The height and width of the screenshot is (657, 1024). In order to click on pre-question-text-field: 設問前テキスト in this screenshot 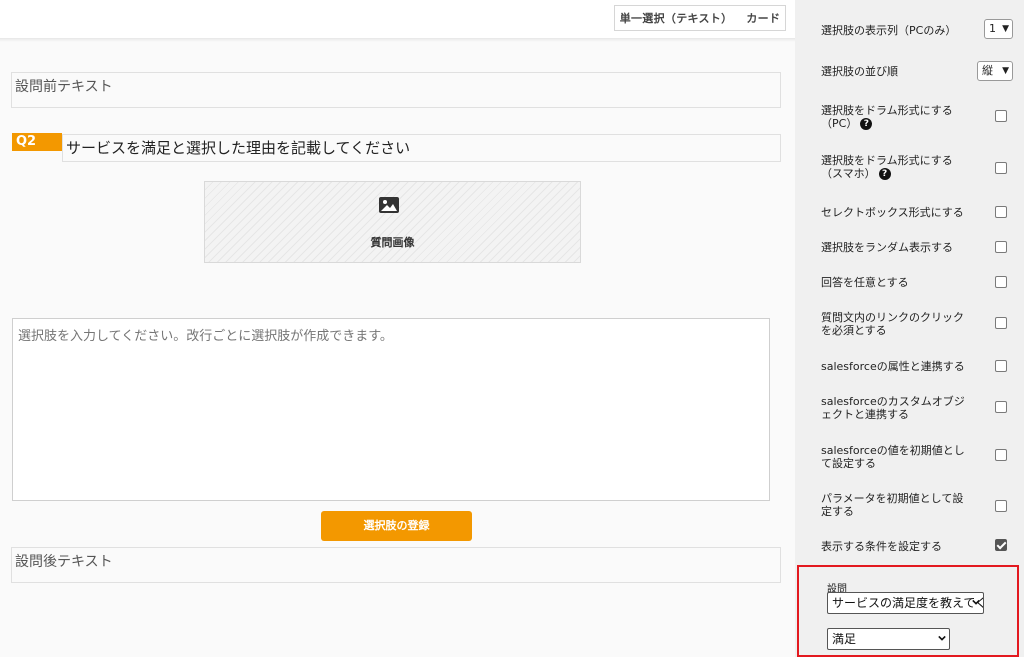, I will do `click(396, 90)`.